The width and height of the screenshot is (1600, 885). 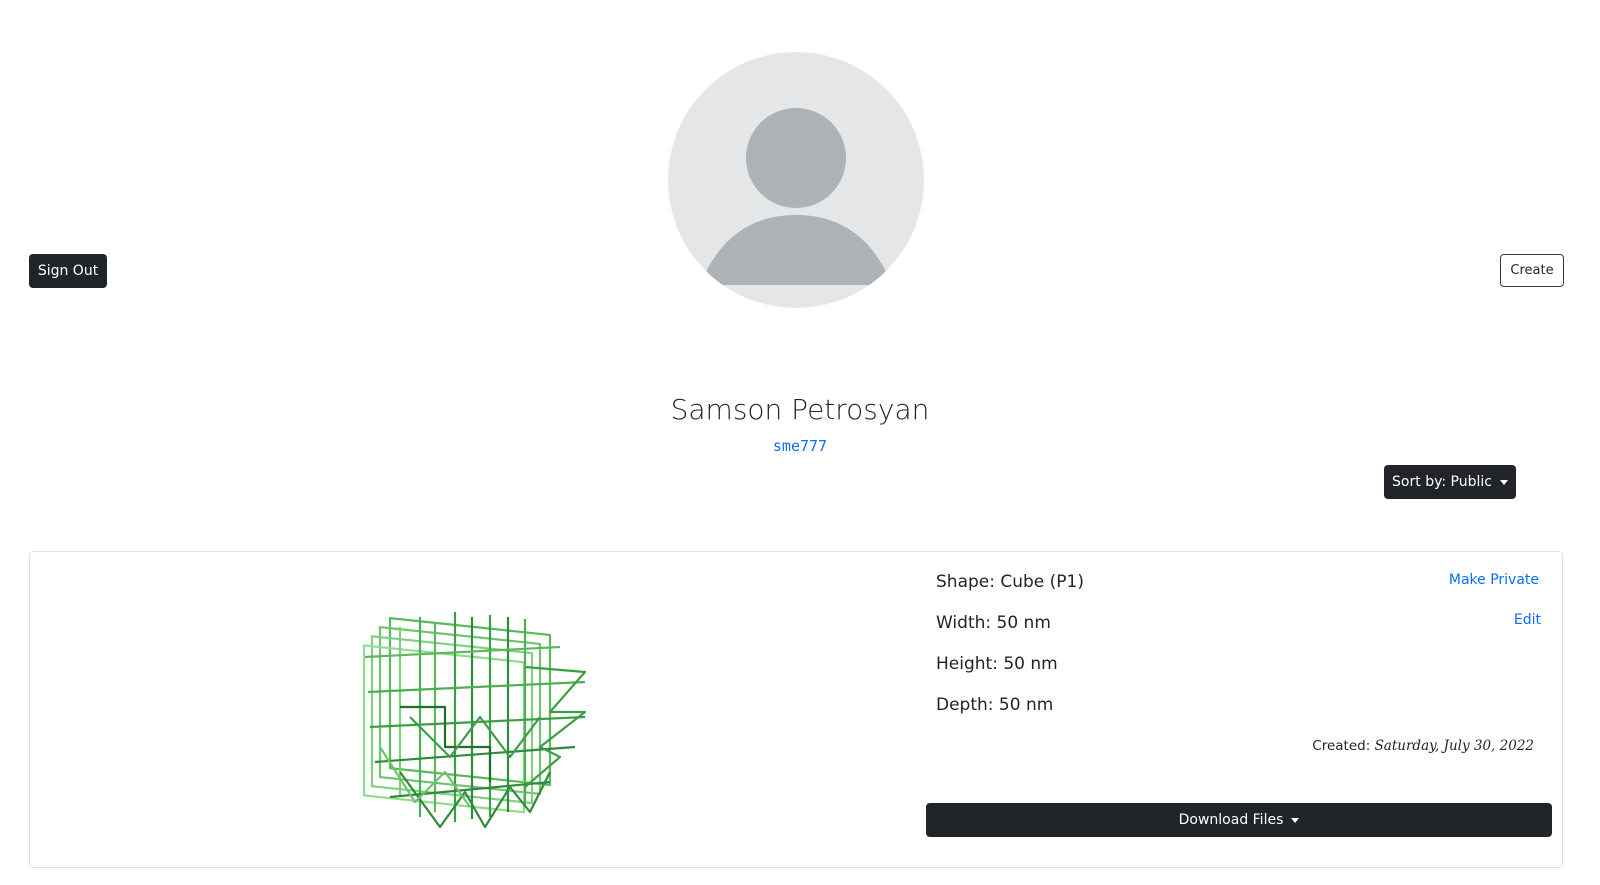 I want to click on avatar, so click(x=796, y=180).